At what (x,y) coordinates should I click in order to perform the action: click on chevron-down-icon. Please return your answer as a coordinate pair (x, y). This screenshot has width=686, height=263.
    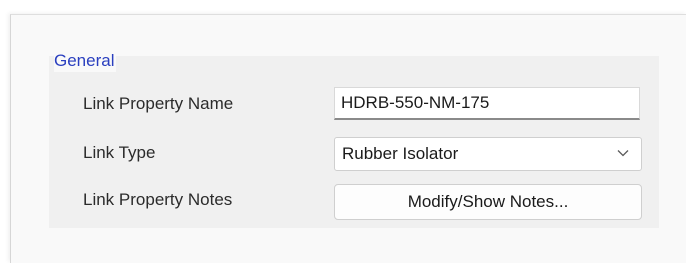
    Looking at the image, I should click on (623, 153).